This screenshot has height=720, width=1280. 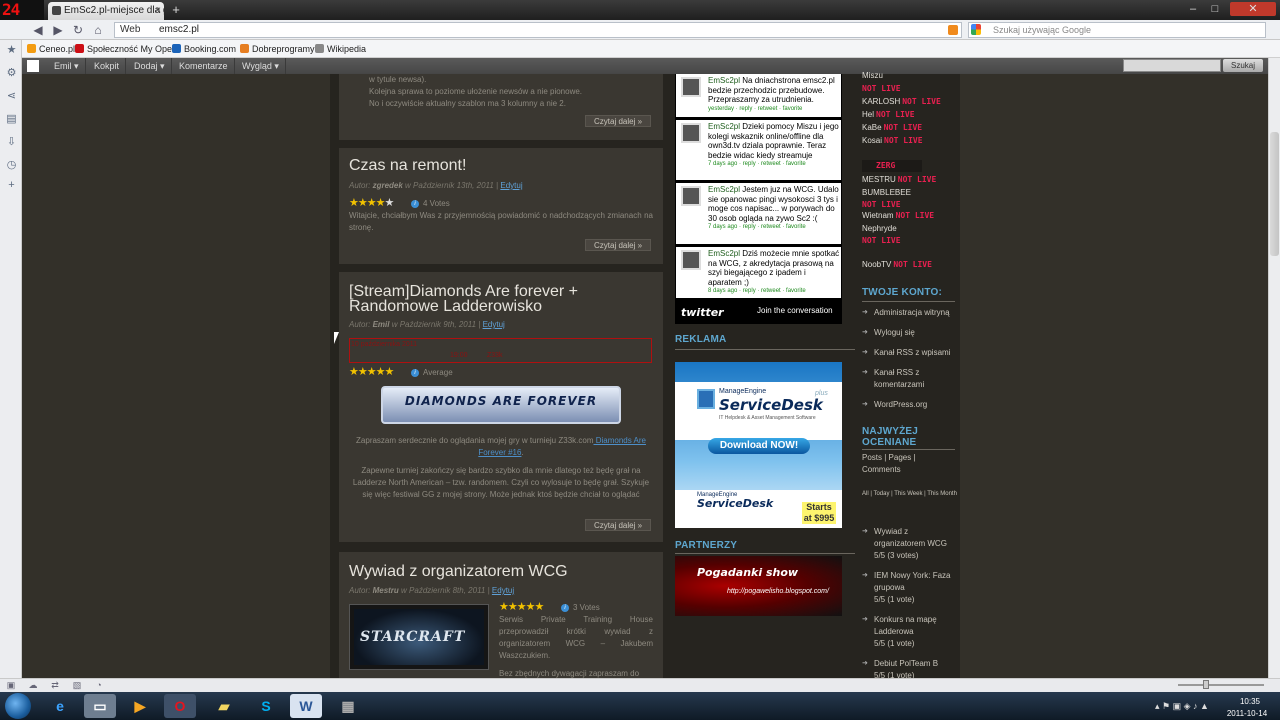 I want to click on top-rated-filters: All | Today | This Week | This Month, so click(x=910, y=494).